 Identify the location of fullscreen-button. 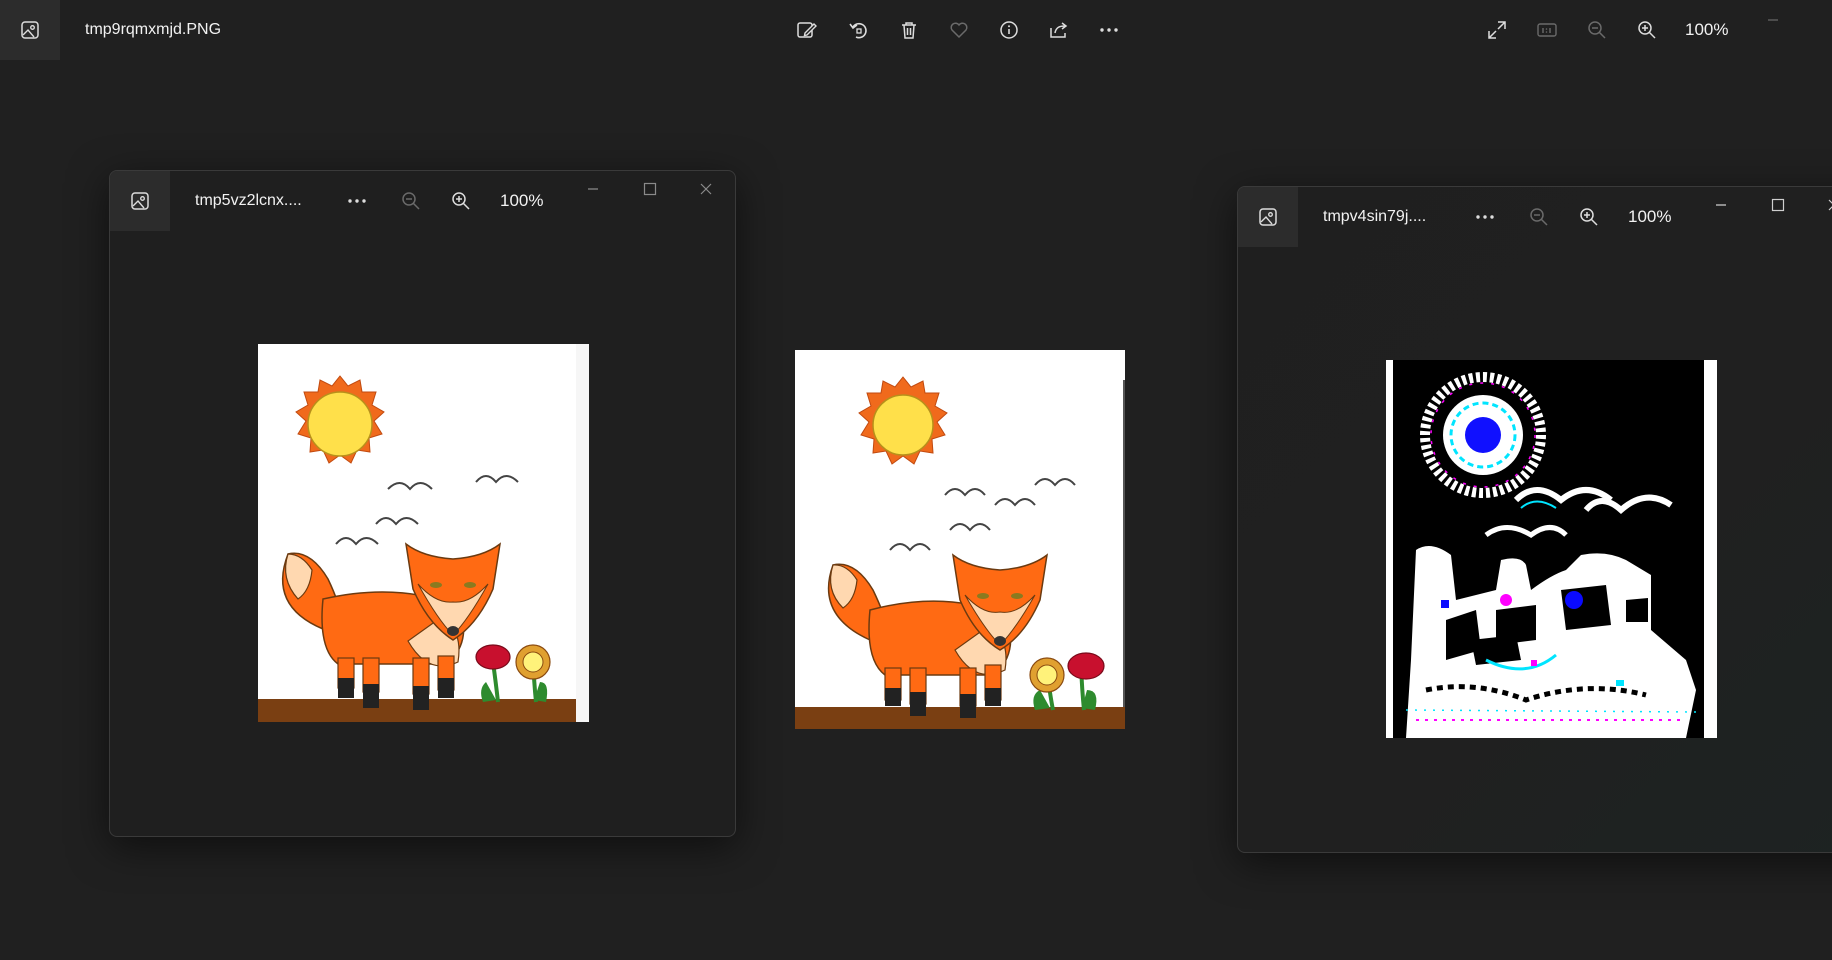
(1497, 30).